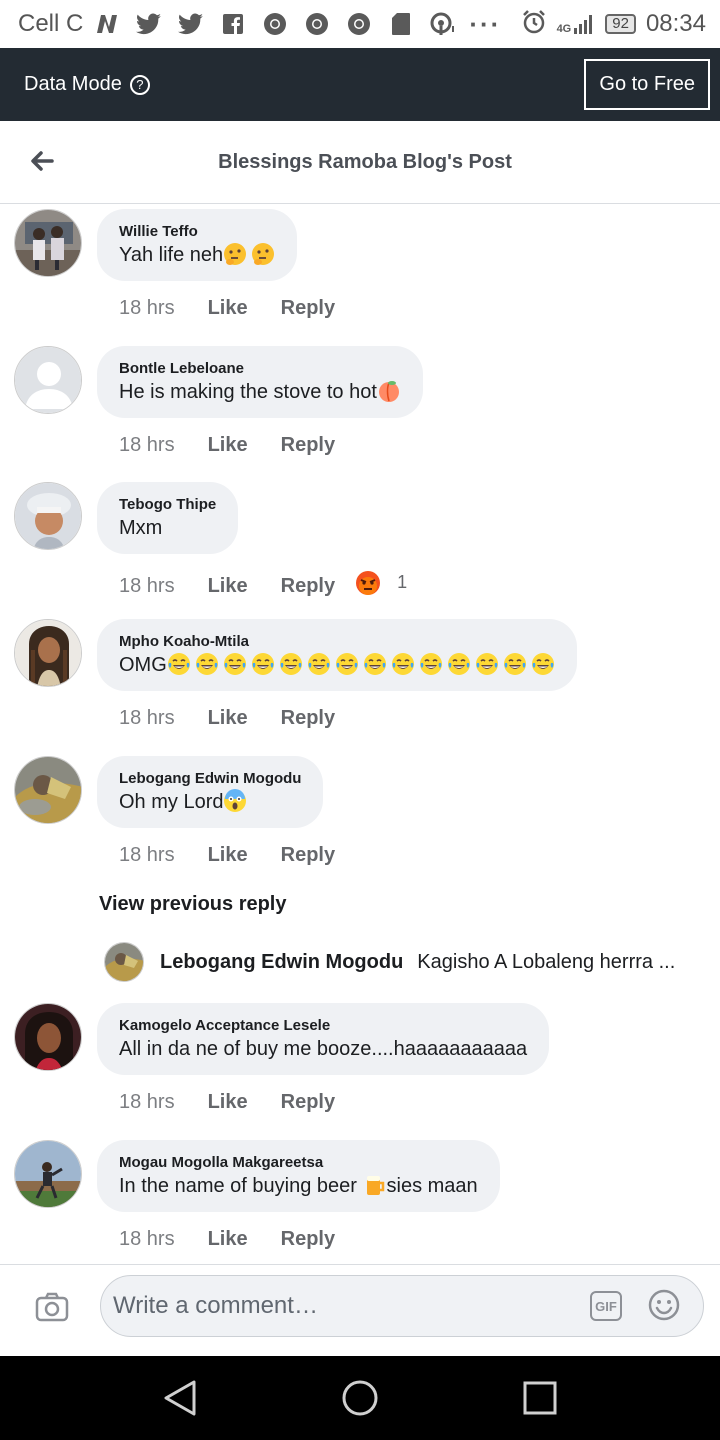 The height and width of the screenshot is (1440, 720). I want to click on comment-text: Oh my Lord, so click(210, 802).